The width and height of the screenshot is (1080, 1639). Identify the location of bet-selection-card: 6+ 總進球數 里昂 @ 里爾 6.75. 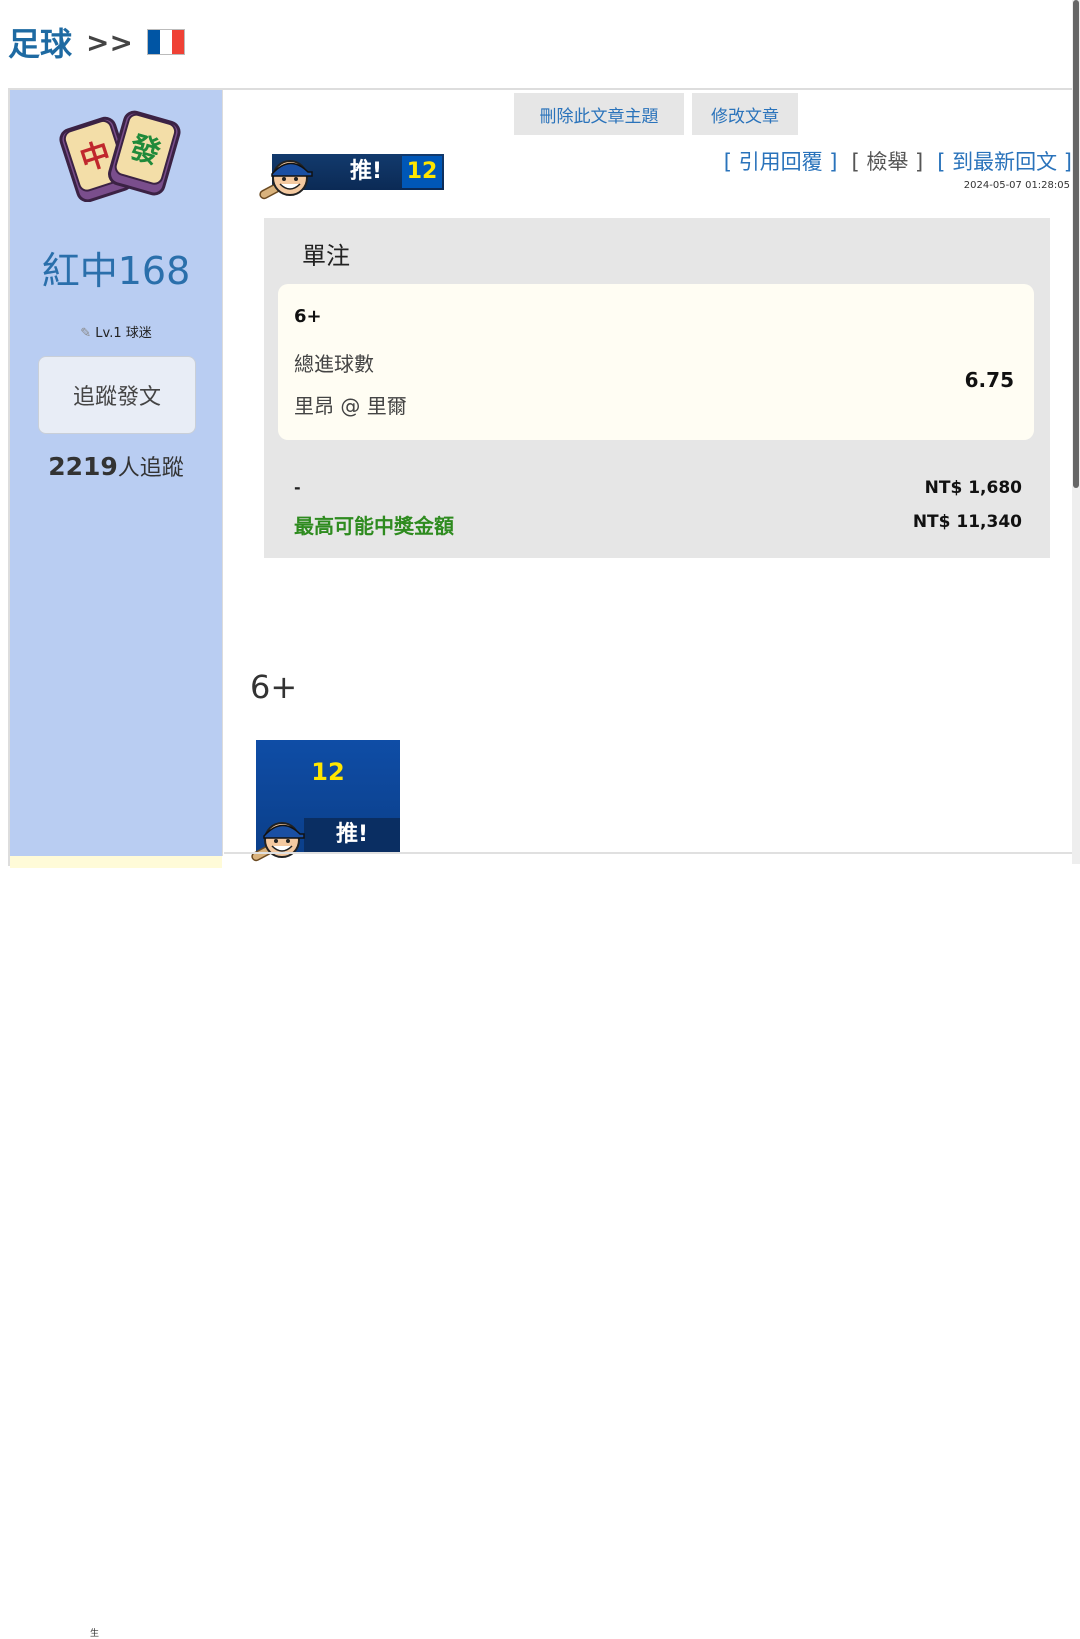
(656, 362).